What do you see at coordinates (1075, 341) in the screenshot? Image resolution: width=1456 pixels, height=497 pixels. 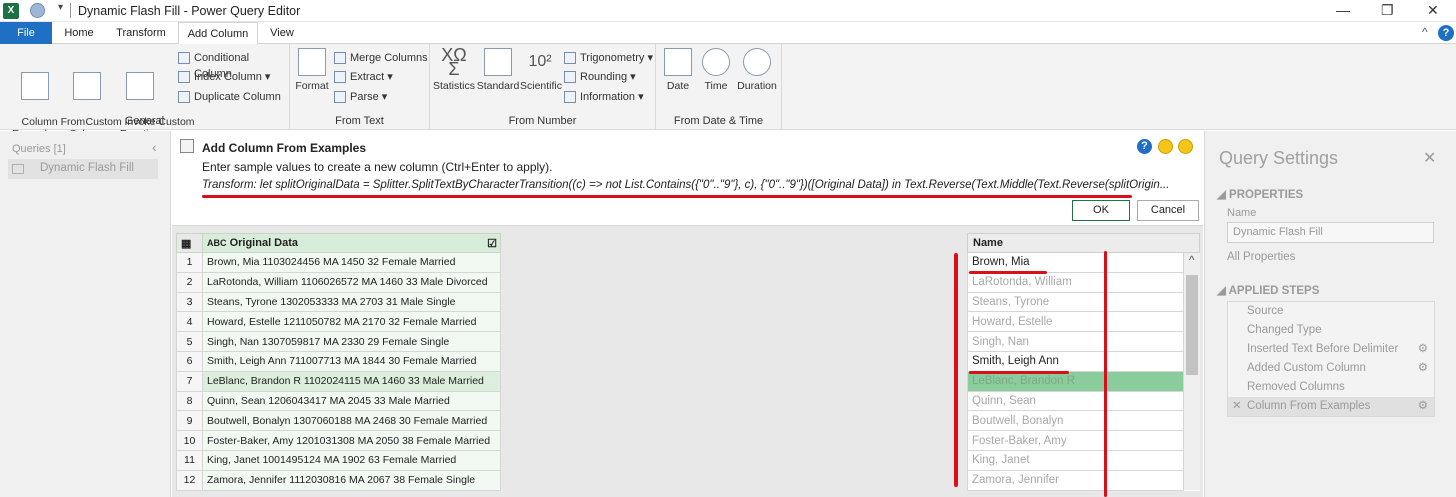 I see `name-example-cell: Singh, Nan` at bounding box center [1075, 341].